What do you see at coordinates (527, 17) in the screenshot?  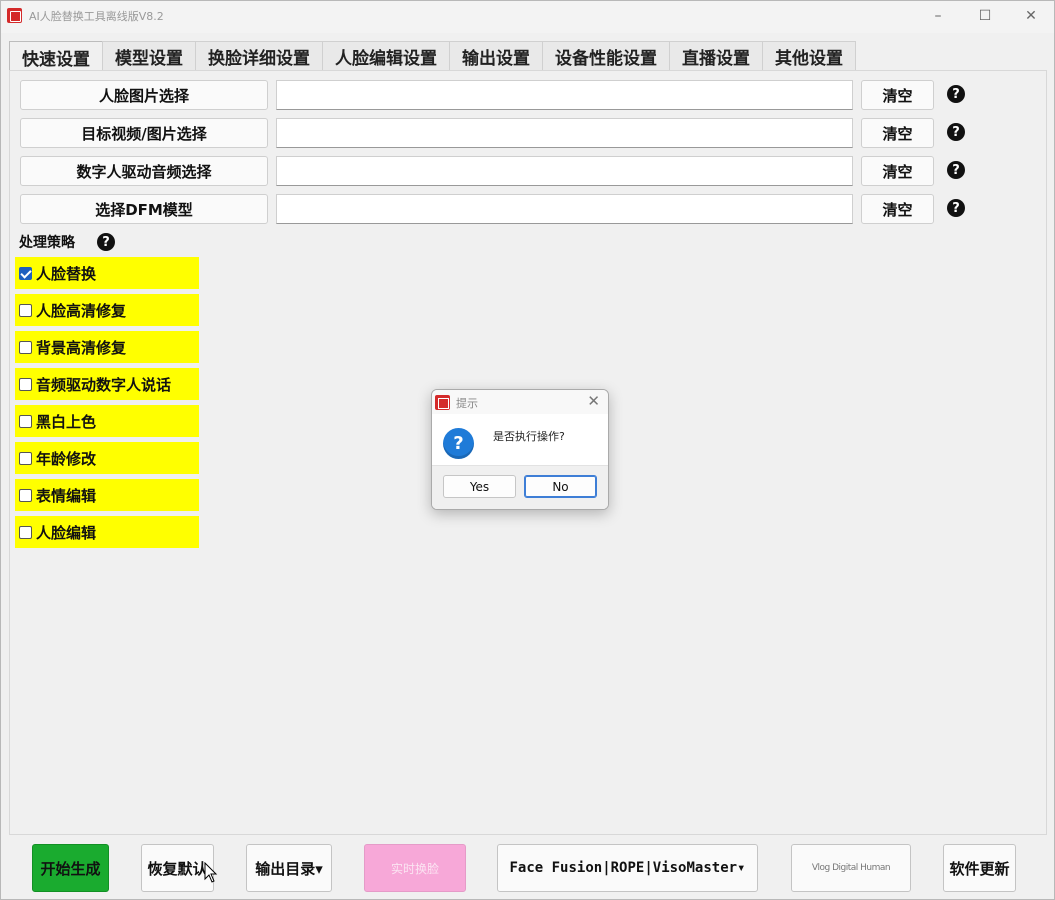 I see `title-bar: AI人脸替换工具离线版V8.2 – ☐ ✕` at bounding box center [527, 17].